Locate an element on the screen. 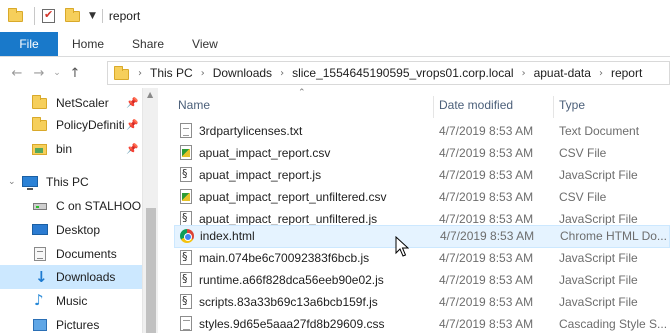 This screenshot has width=670, height=333. quick-access-toolbar: ▼ report is located at coordinates (70, 16).